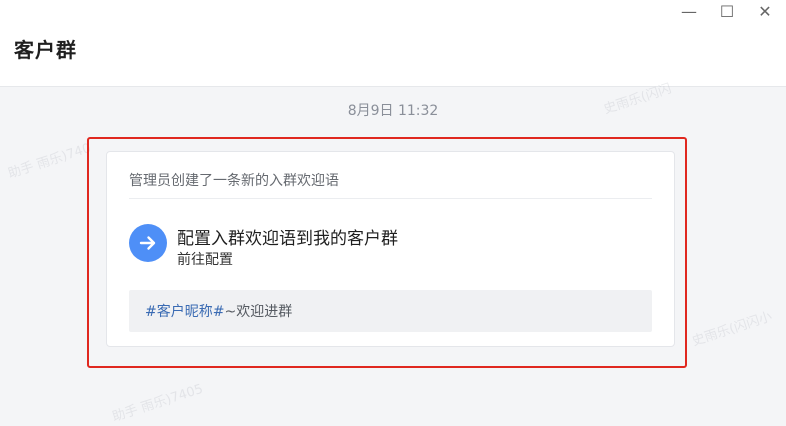 Image resolution: width=786 pixels, height=426 pixels. I want to click on watermark: 助手 雨乐)7405, so click(157, 403).